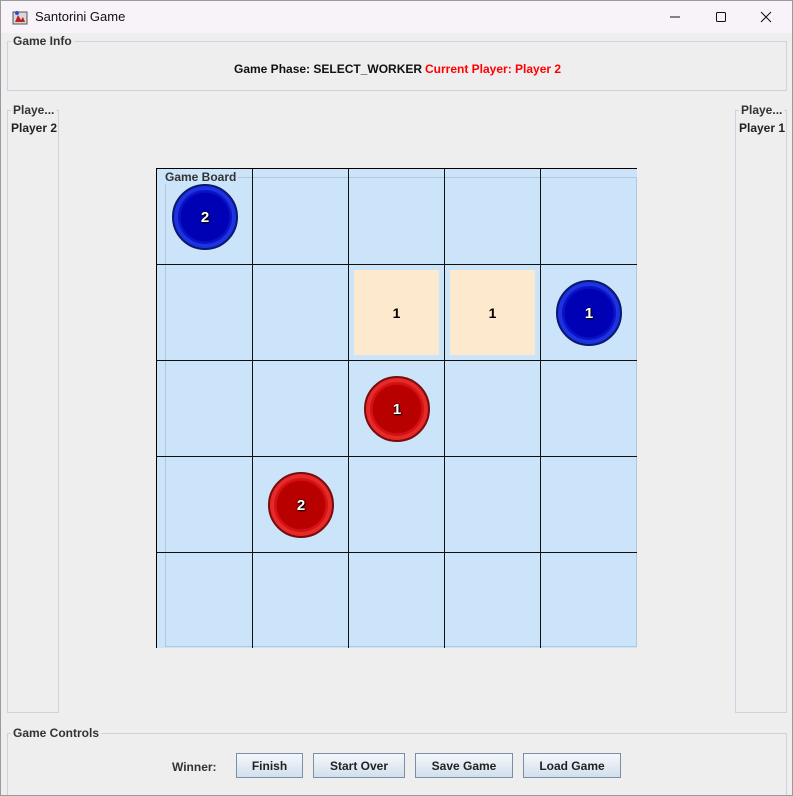  Describe the element at coordinates (588, 216) in the screenshot. I see `board-cell-r0-c4` at that location.